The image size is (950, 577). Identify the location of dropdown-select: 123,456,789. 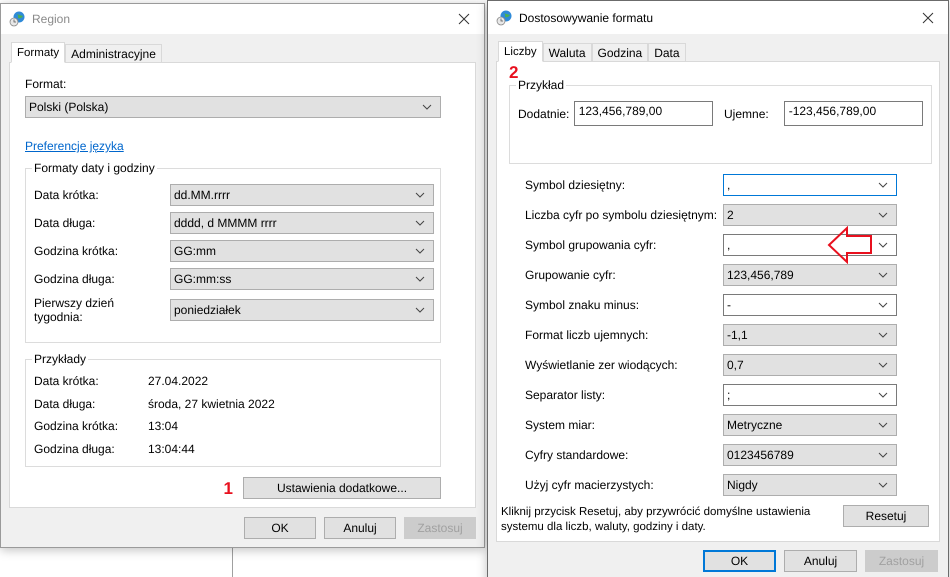
(810, 275).